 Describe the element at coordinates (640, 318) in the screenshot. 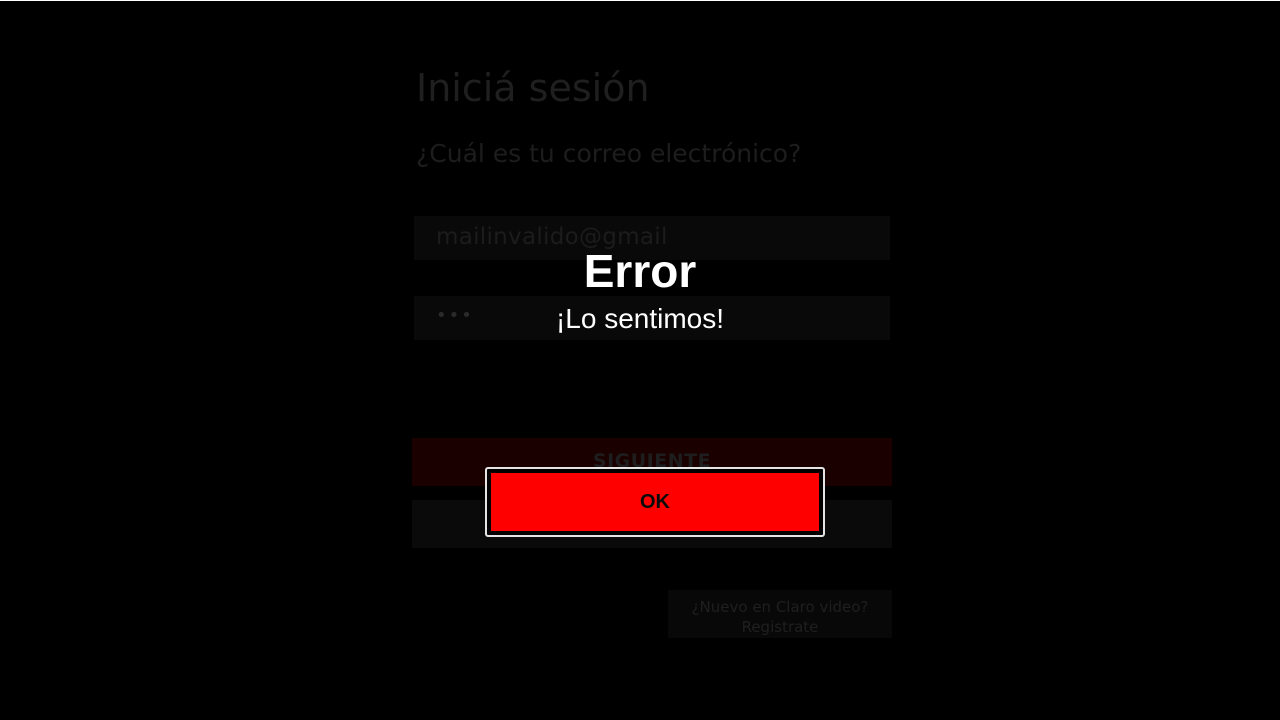

I see `modal-message: ¡Lo sentimos!` at that location.